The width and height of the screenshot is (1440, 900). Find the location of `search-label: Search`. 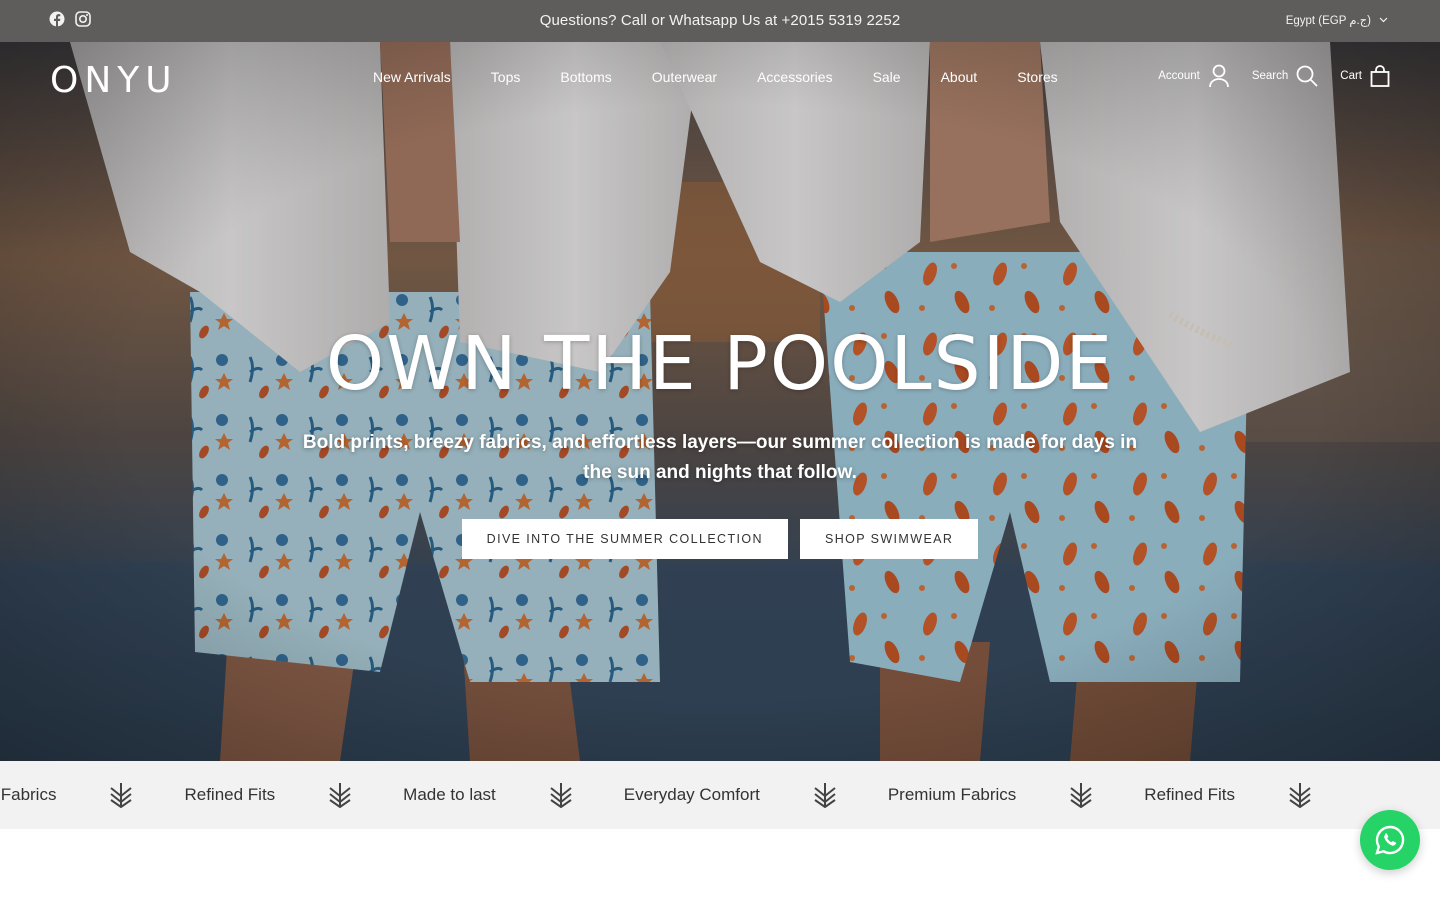

search-label: Search is located at coordinates (1270, 76).